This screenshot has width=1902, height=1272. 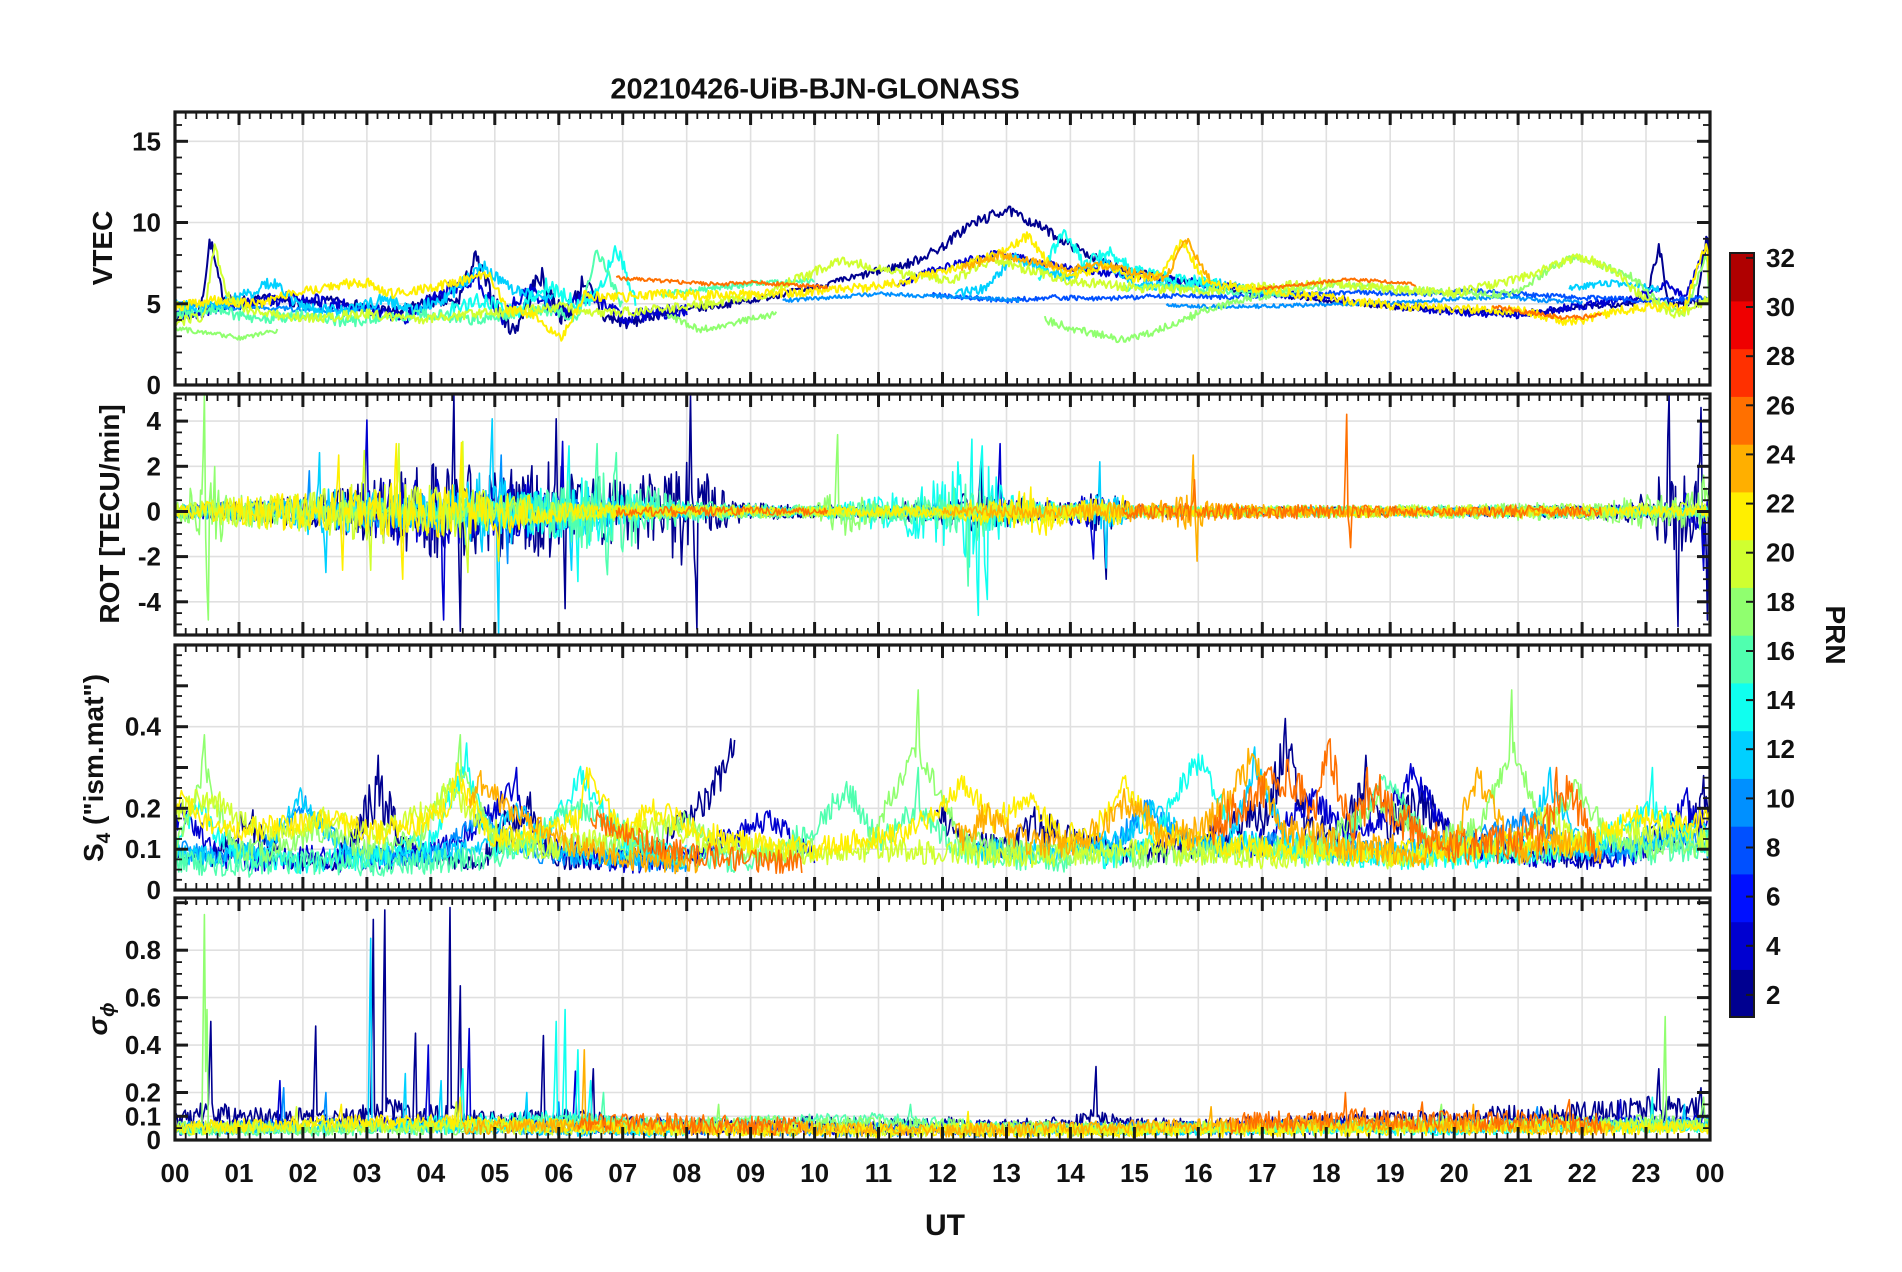 What do you see at coordinates (94, 753) in the screenshot?
I see `ylabel-s4-rest: ("ism.mat")` at bounding box center [94, 753].